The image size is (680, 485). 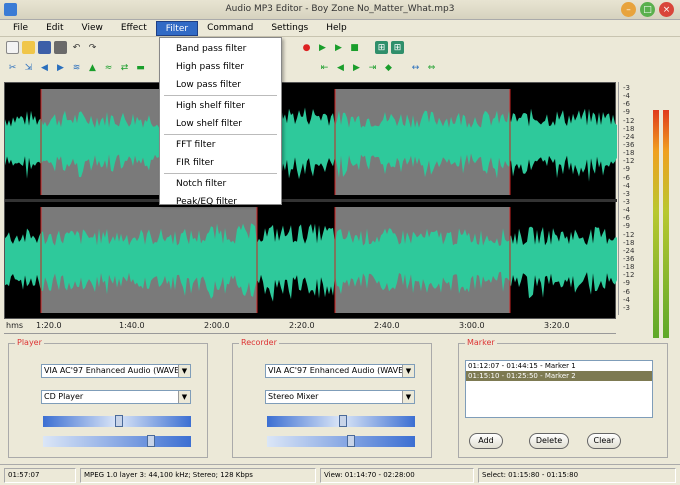 I want to click on menu-item-high-pass: High pass filter, so click(x=220, y=67).